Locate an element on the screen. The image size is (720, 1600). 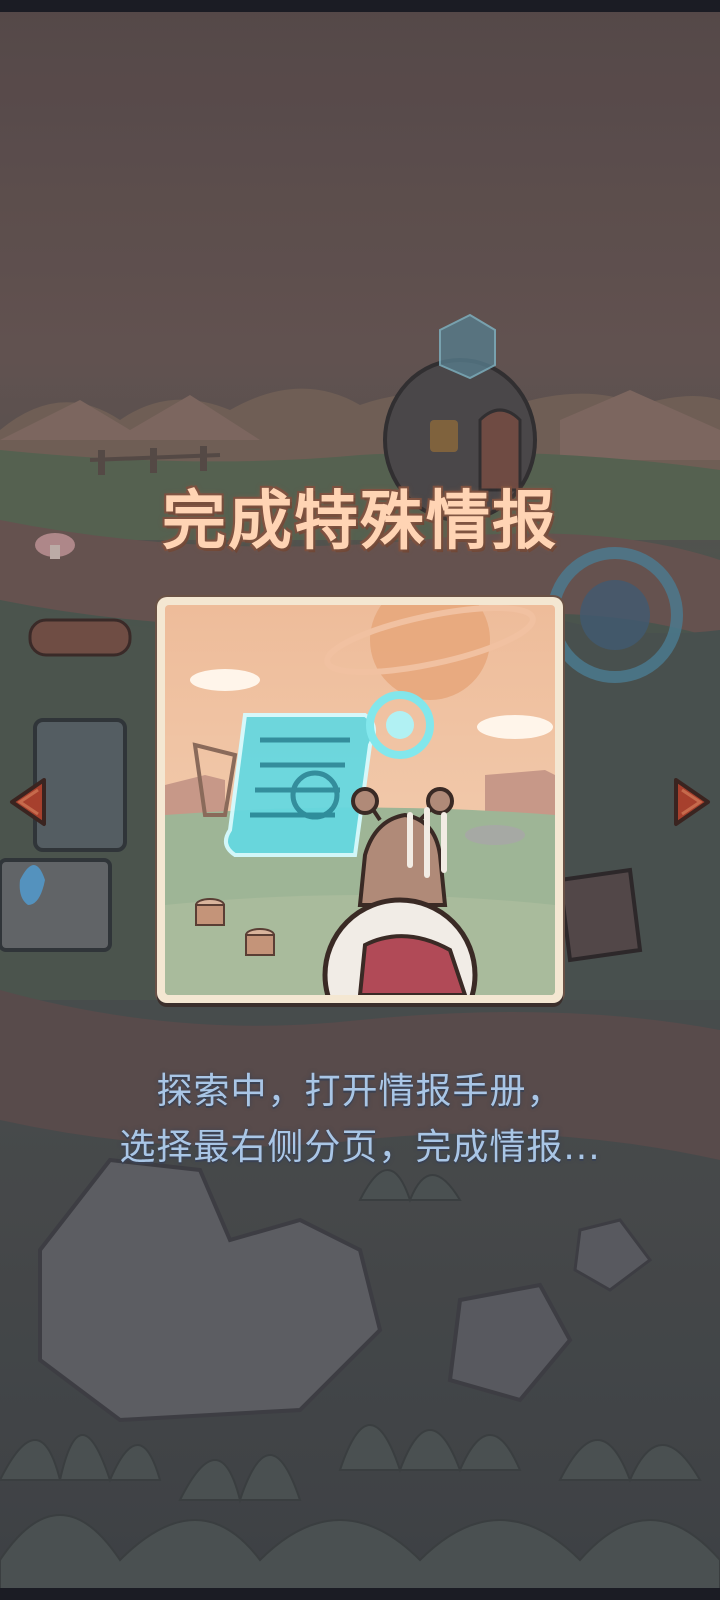
previous-page-button is located at coordinates (27, 802).